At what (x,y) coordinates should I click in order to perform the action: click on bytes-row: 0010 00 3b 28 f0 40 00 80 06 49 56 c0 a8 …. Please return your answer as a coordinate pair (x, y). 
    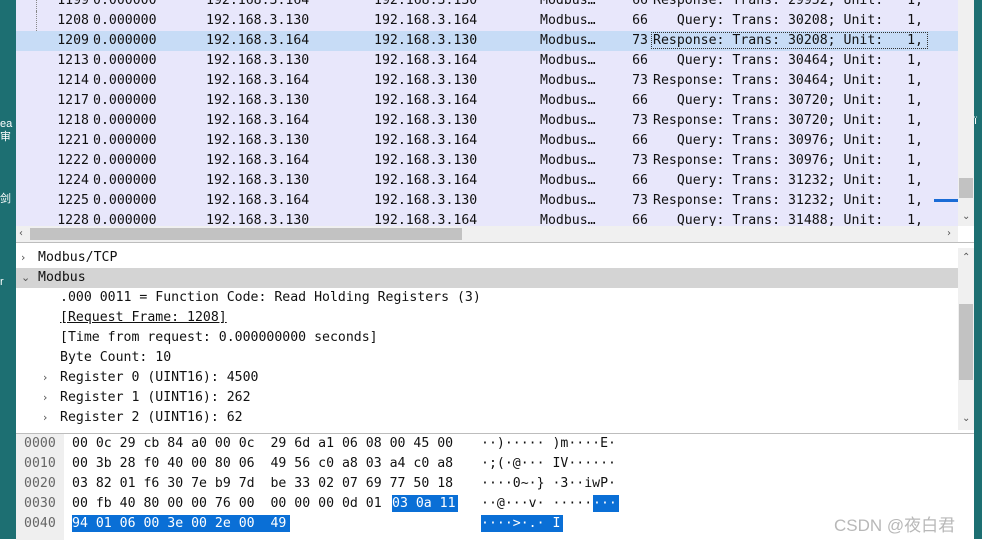
    Looking at the image, I should click on (487, 464).